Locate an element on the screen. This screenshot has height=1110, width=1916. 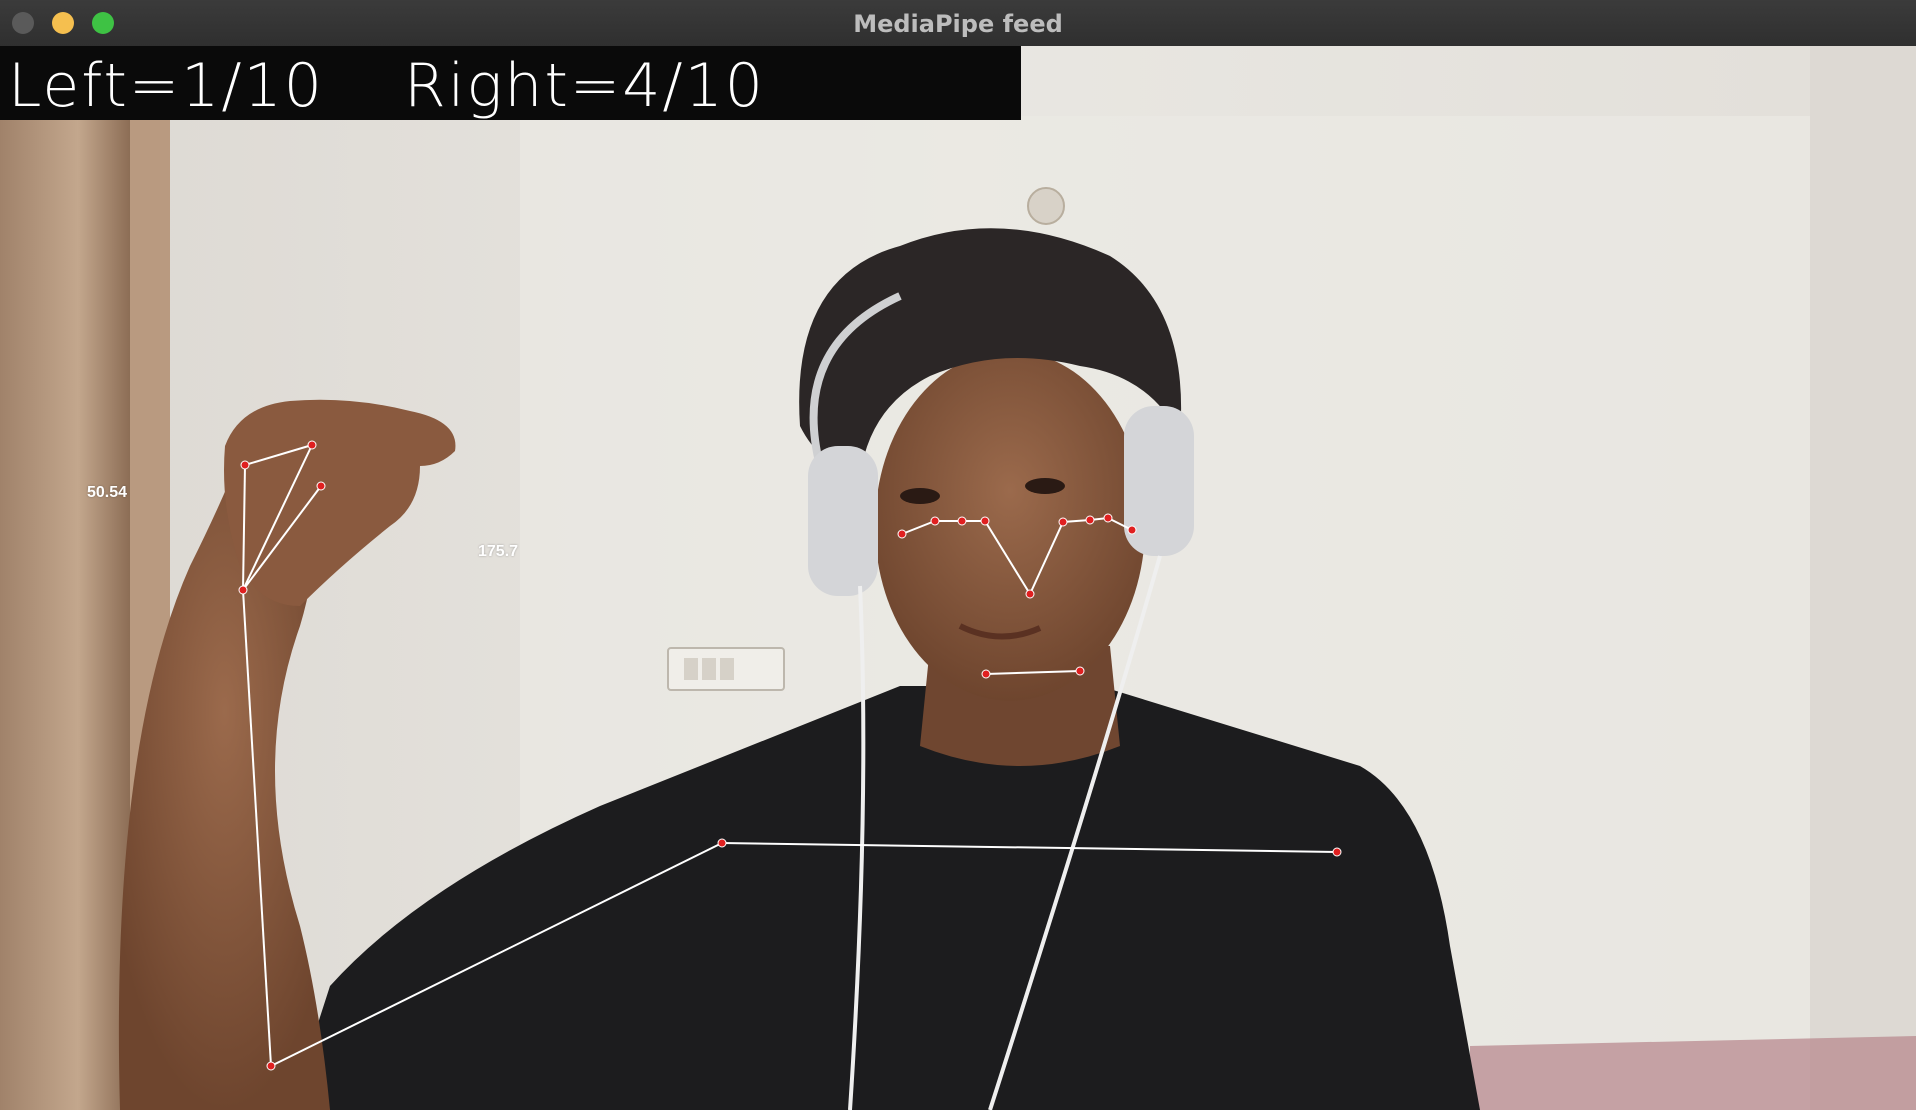
right-rep-counter: Right=4/10 is located at coordinates (584, 86).